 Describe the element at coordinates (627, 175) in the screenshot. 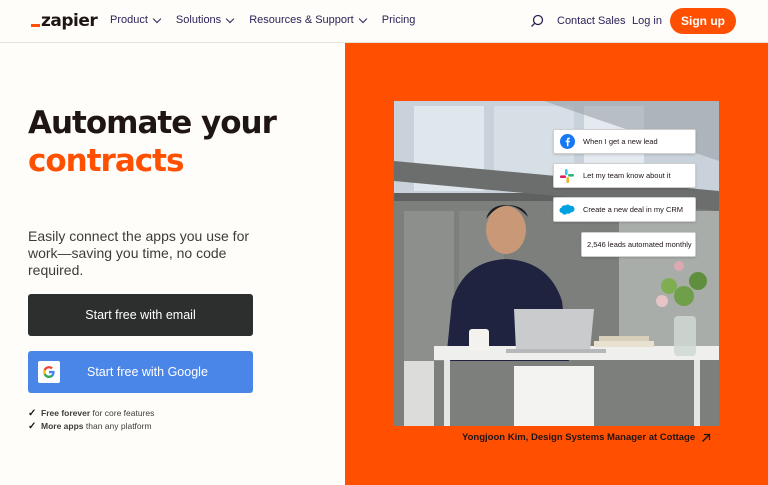

I see `zap-card-text: Let my team know about it` at that location.